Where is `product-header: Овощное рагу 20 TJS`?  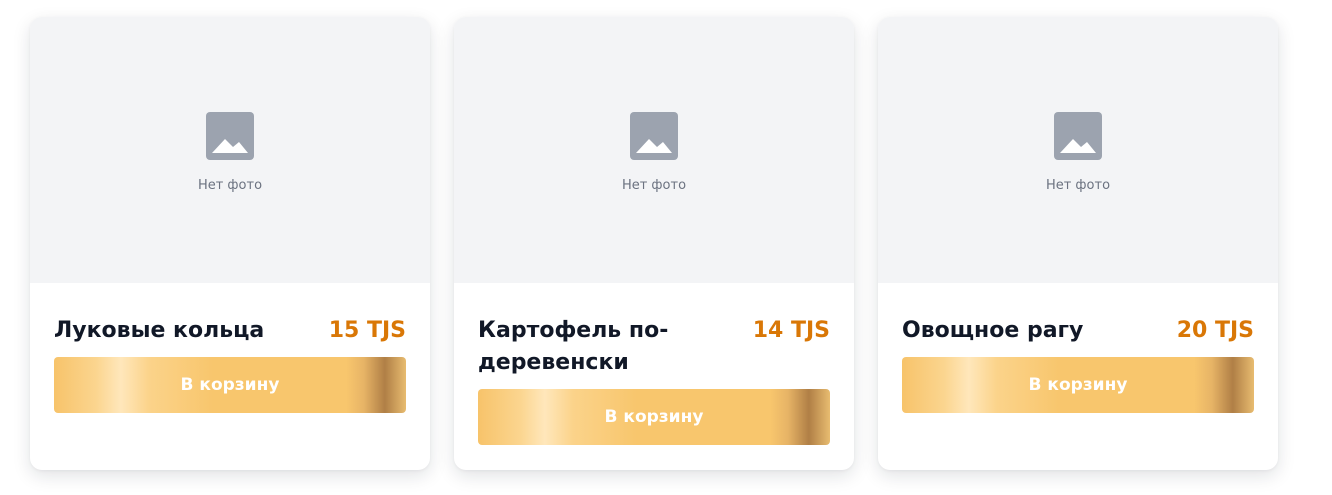
product-header: Овощное рагу 20 TJS is located at coordinates (1078, 331).